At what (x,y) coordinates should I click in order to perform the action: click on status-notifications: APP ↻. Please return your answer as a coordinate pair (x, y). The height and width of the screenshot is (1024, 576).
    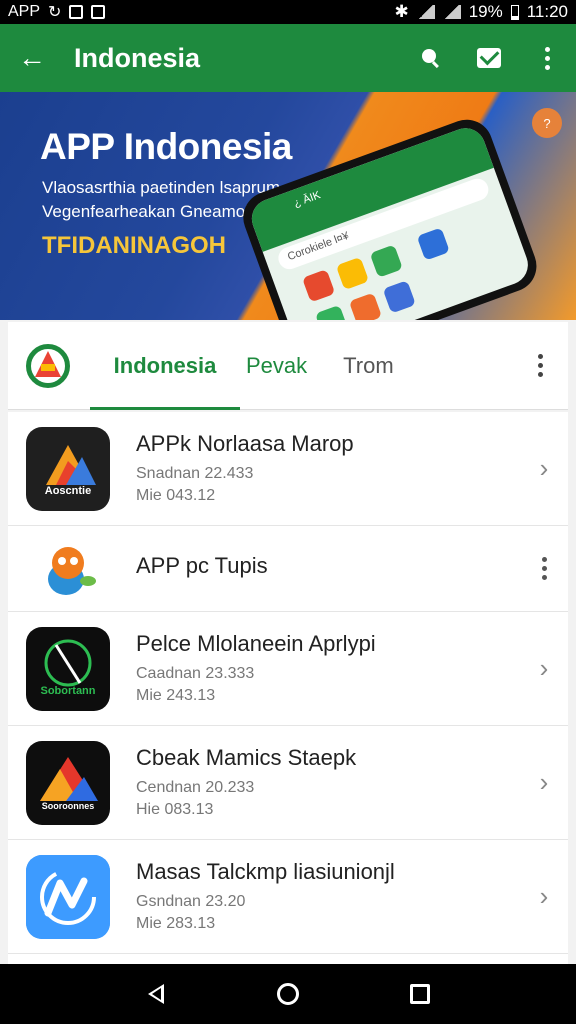
    Looking at the image, I should click on (57, 12).